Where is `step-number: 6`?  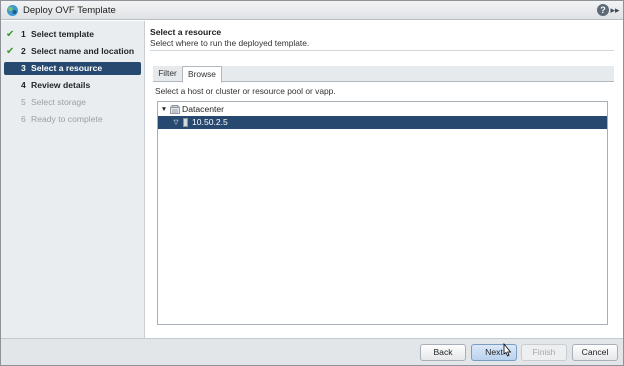 step-number: 6 is located at coordinates (23, 119).